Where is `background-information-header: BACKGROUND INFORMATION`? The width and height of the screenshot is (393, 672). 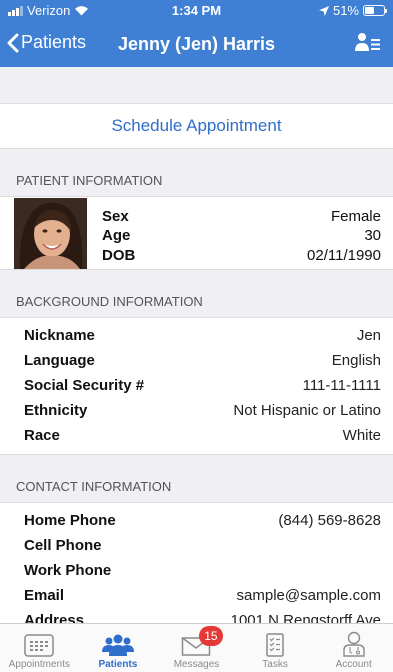
background-information-header: BACKGROUND INFORMATION is located at coordinates (196, 294).